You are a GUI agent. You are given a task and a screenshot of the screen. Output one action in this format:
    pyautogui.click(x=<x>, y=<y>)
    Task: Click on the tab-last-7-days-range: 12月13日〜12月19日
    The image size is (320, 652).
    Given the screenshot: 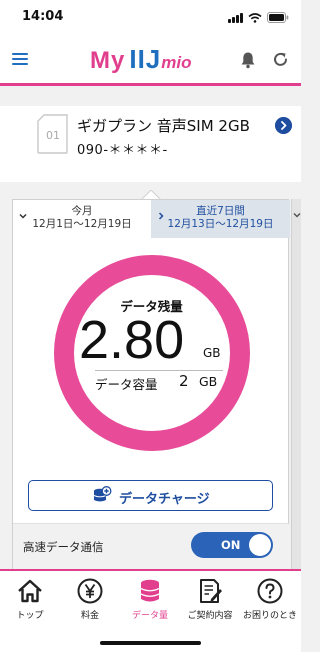 What is the action you would take?
    pyautogui.click(x=220, y=224)
    